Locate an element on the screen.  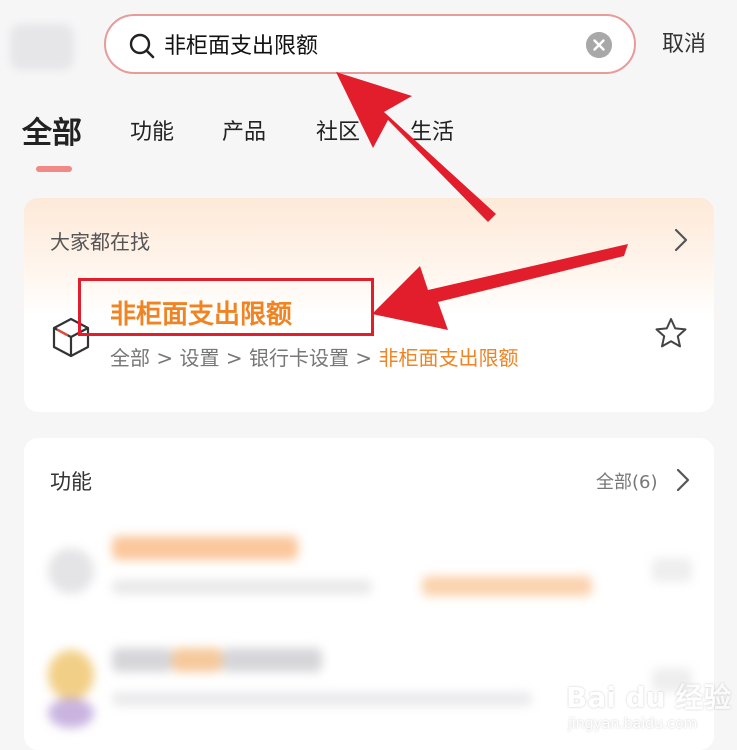
watermark-url: jingyan.baidu.com is located at coordinates (633, 724).